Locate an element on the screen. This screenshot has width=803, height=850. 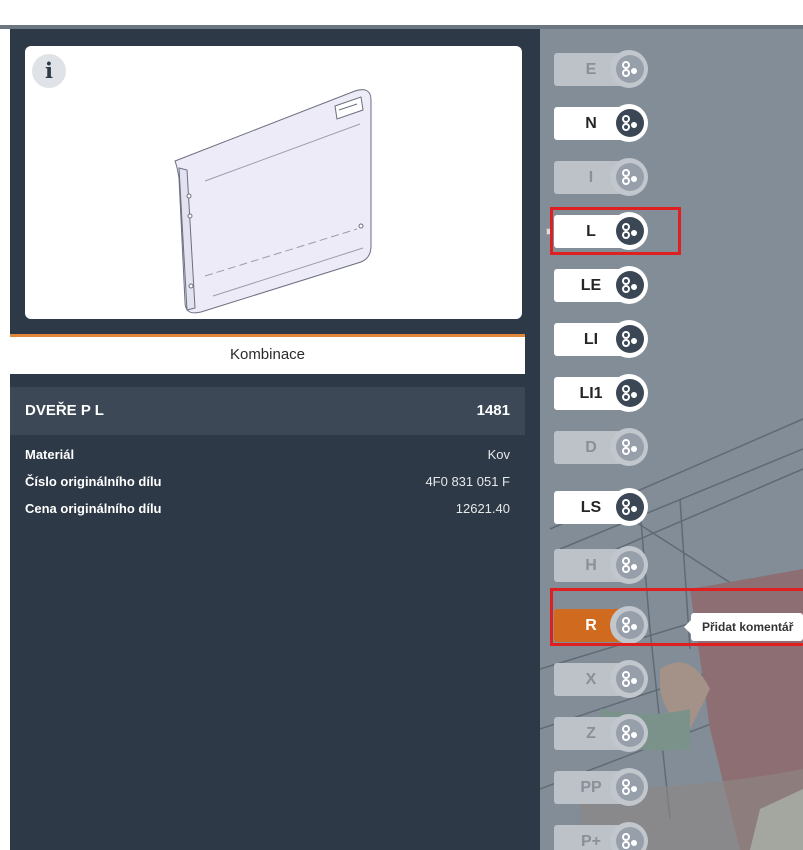
info-icon: i is located at coordinates (49, 71).